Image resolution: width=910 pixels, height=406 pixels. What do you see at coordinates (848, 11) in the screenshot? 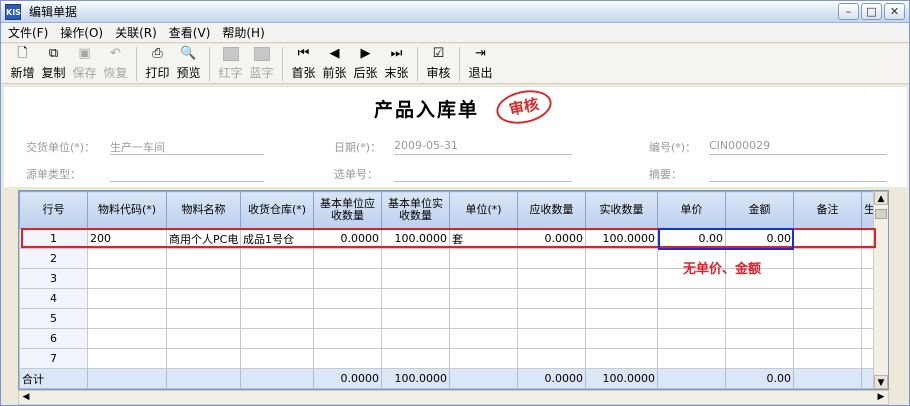
I see `minimize-icon: –` at bounding box center [848, 11].